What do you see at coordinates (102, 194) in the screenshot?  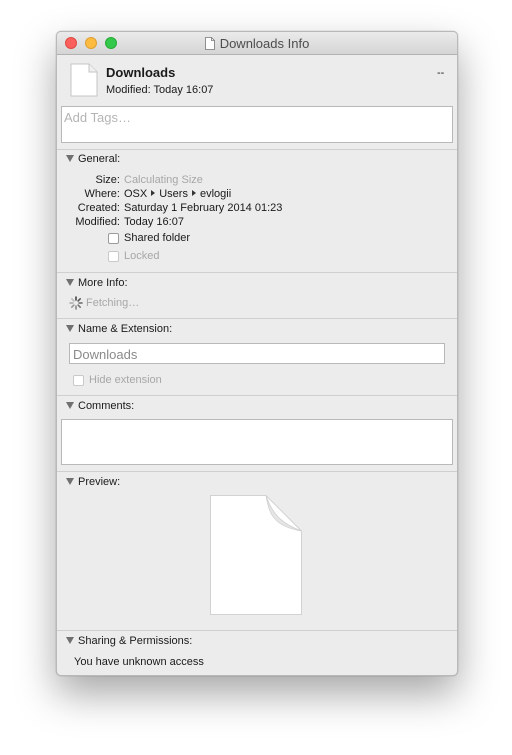 I see `where-label: Where:` at bounding box center [102, 194].